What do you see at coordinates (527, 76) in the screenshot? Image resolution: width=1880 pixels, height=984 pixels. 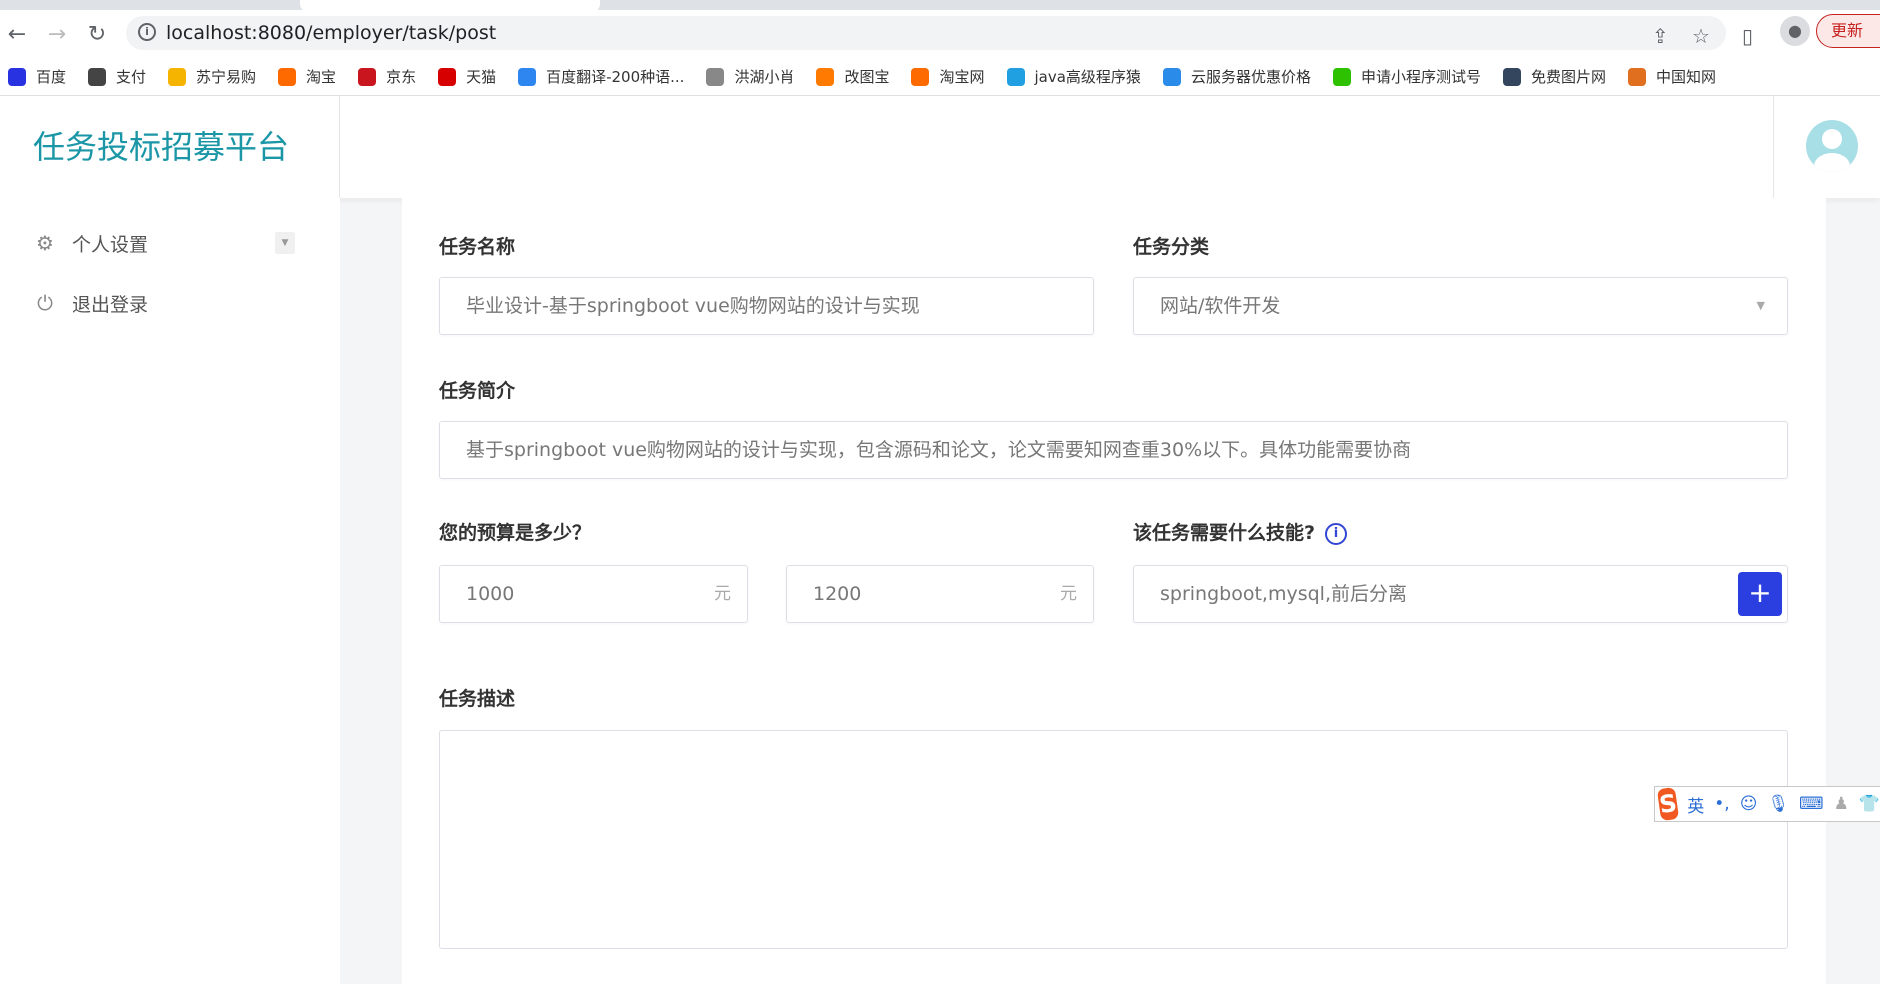 I see `translate-icon` at bounding box center [527, 76].